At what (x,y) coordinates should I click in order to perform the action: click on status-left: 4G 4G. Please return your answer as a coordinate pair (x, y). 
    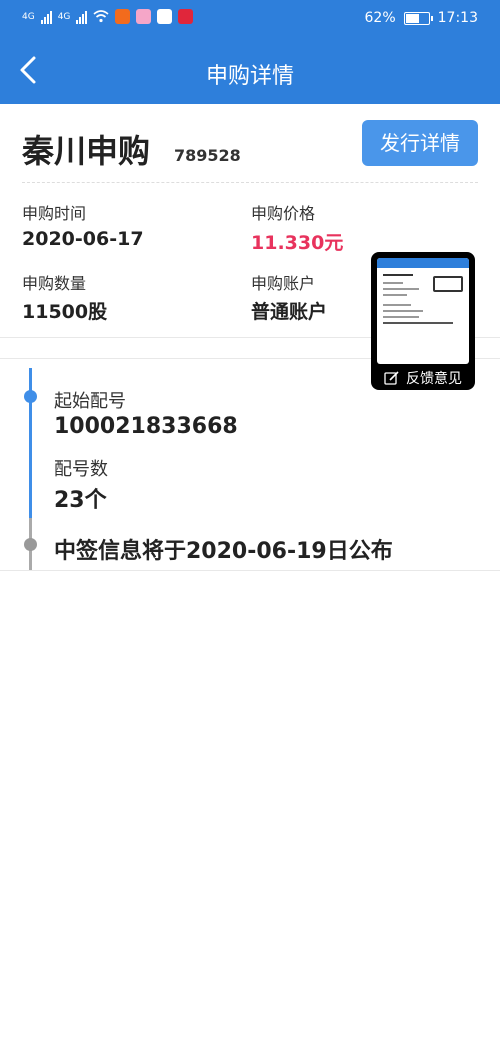
    Looking at the image, I should click on (108, 16).